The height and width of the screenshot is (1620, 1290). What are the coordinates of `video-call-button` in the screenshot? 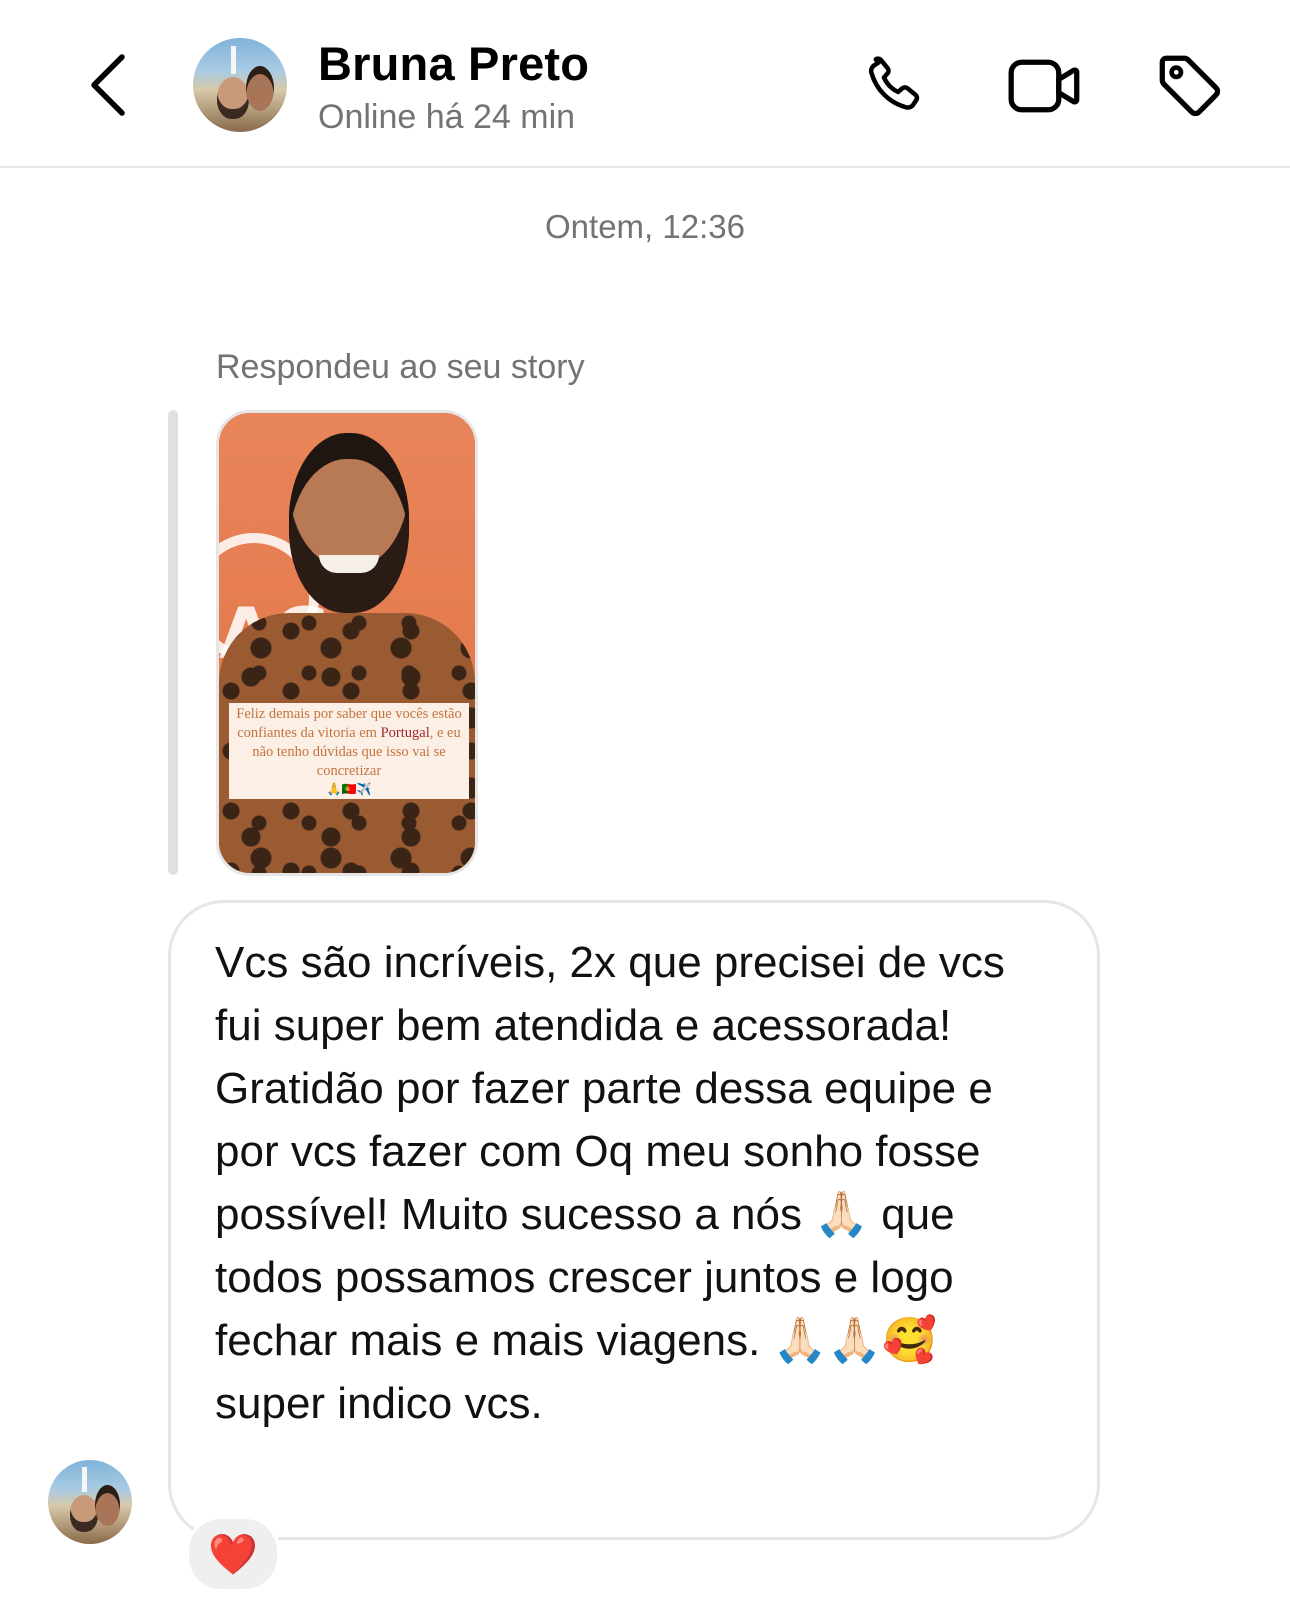 It's located at (1045, 86).